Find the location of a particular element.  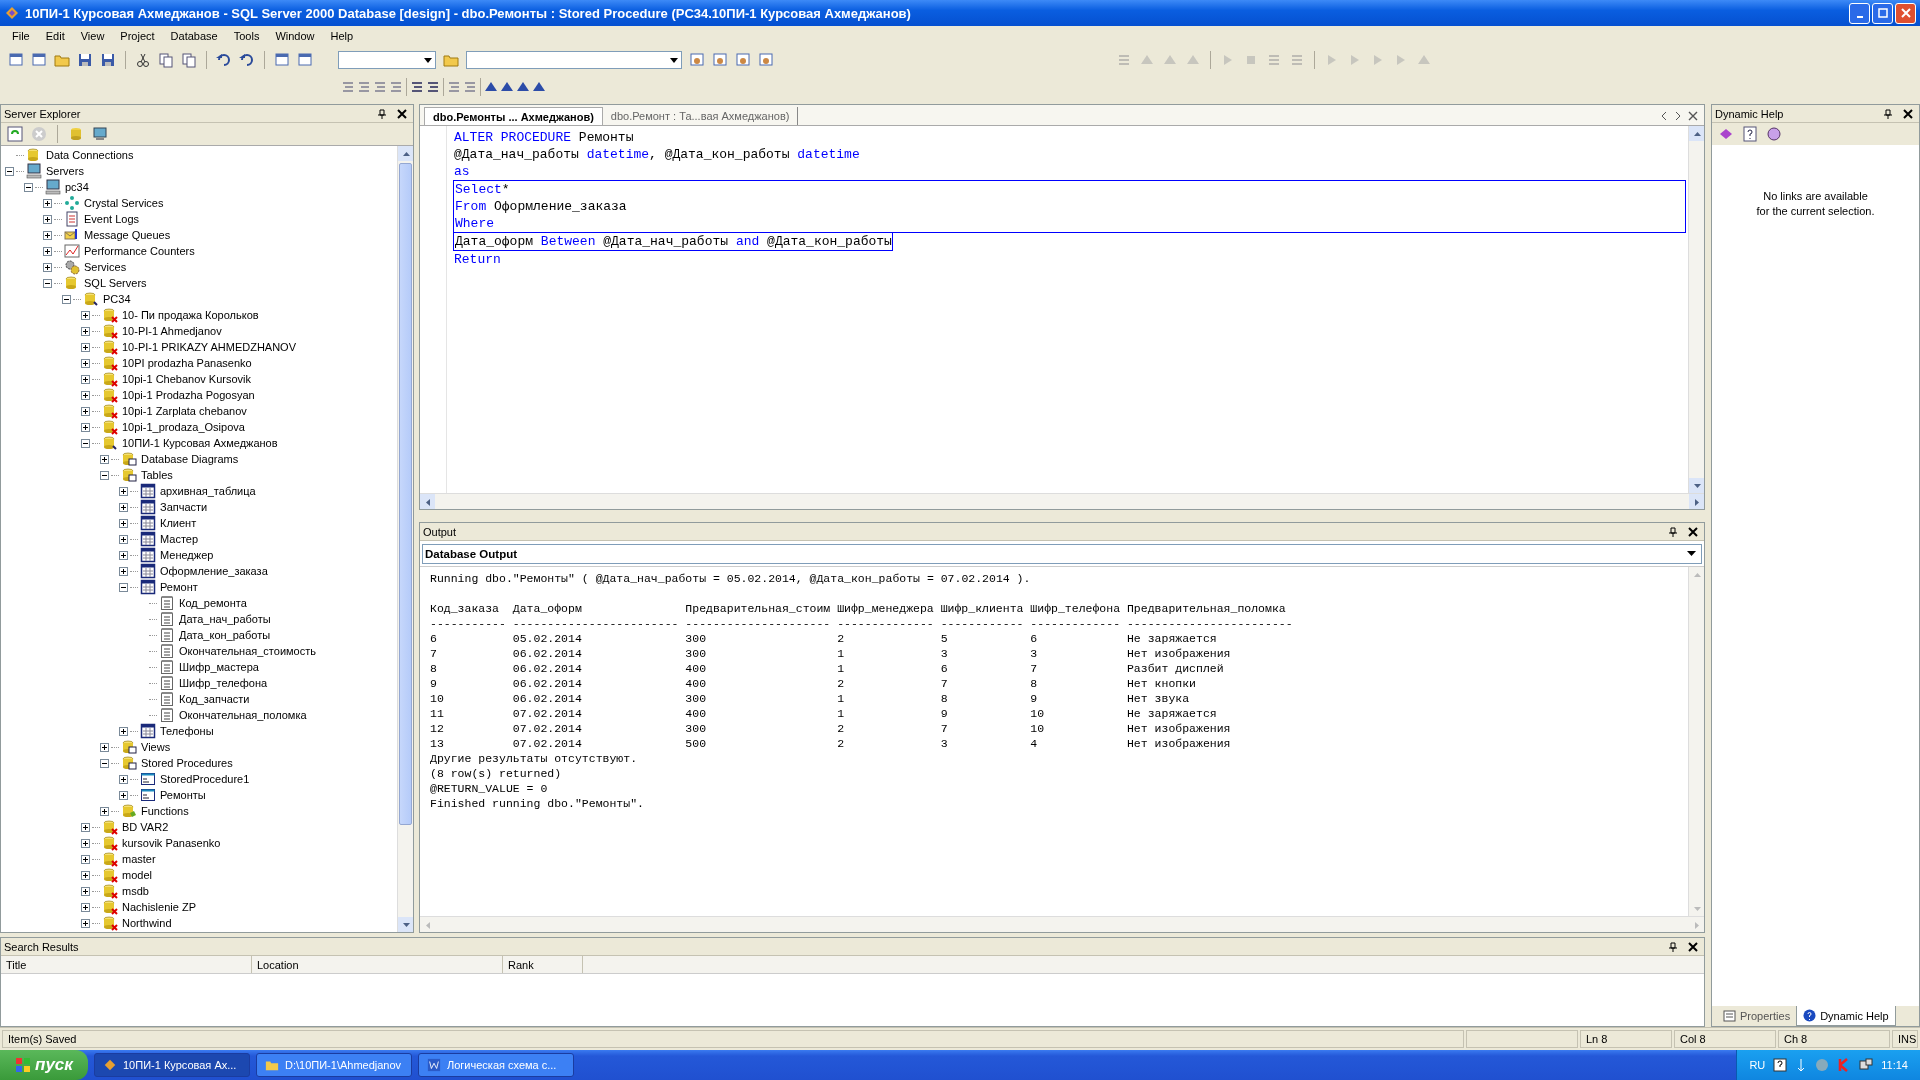

tree-item: pc34 is located at coordinates (77, 187).